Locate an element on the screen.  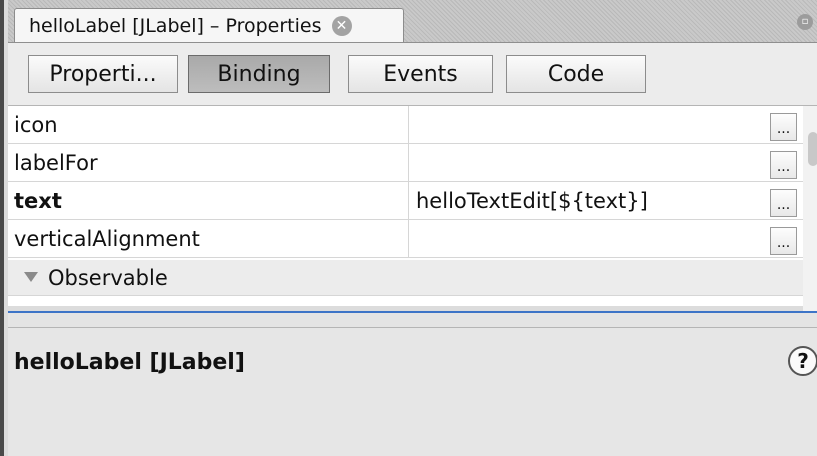
properties-tab: helloLabel [JLabel] – Properties ✕ is located at coordinates (209, 25).